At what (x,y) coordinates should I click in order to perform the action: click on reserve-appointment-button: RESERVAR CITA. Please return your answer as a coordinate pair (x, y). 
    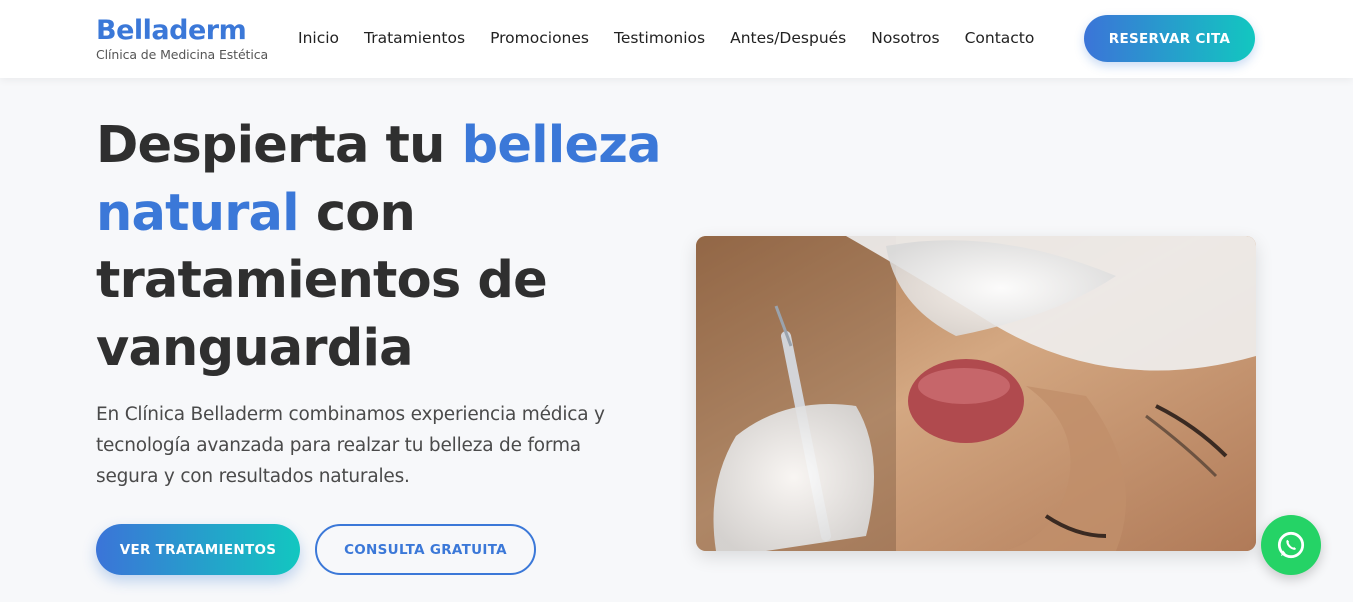
    Looking at the image, I should click on (1169, 38).